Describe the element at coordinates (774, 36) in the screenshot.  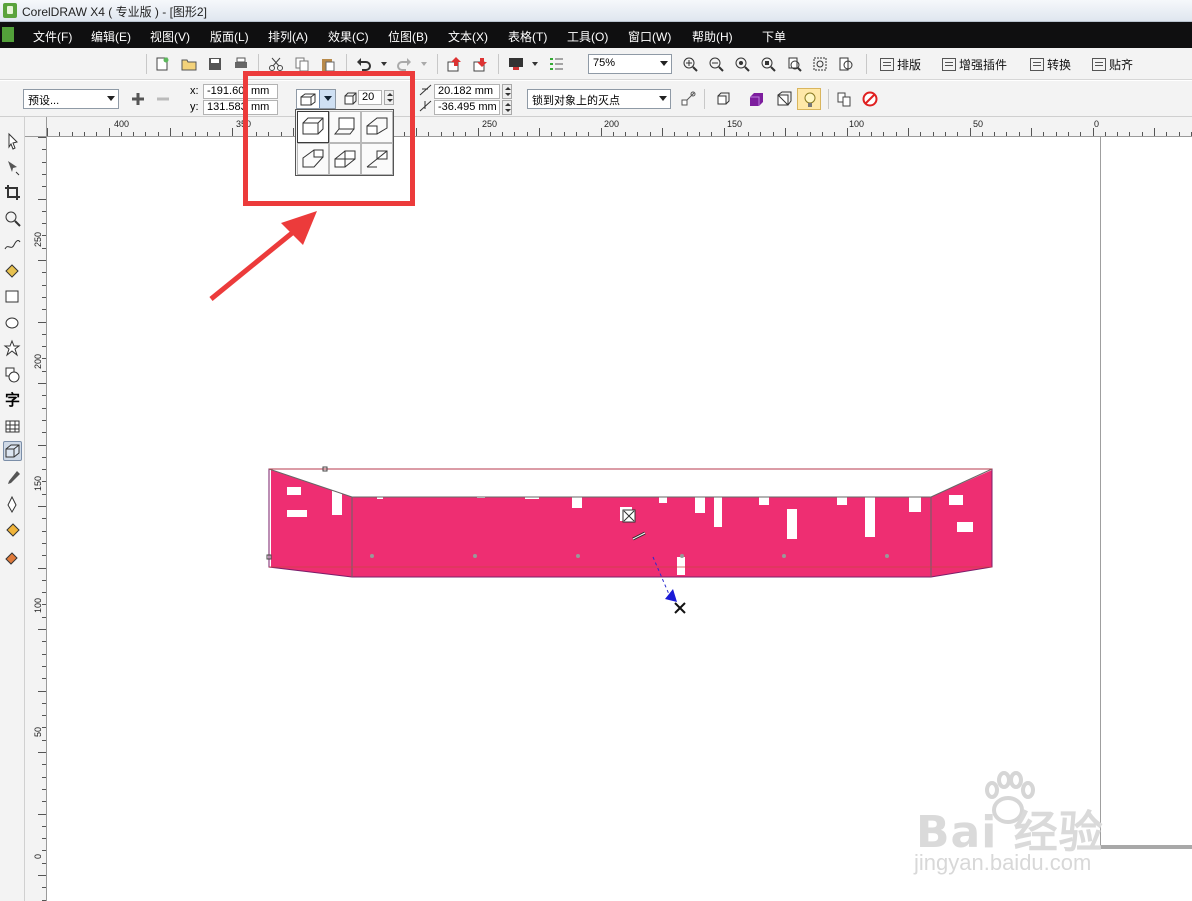
I see `menu-order: 下单` at that location.